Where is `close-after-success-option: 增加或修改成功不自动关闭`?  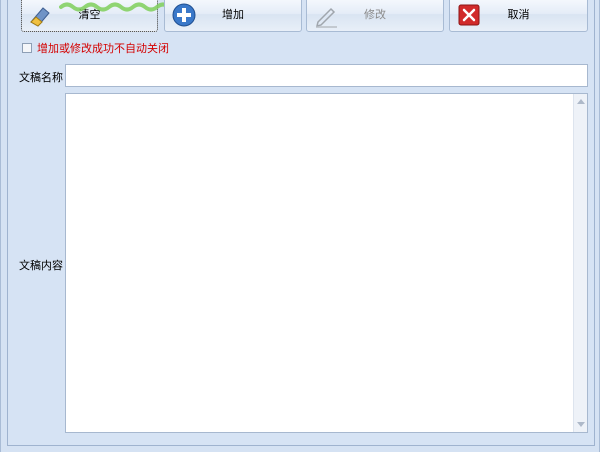 close-after-success-option: 增加或修改成功不自动关闭 is located at coordinates (95, 48).